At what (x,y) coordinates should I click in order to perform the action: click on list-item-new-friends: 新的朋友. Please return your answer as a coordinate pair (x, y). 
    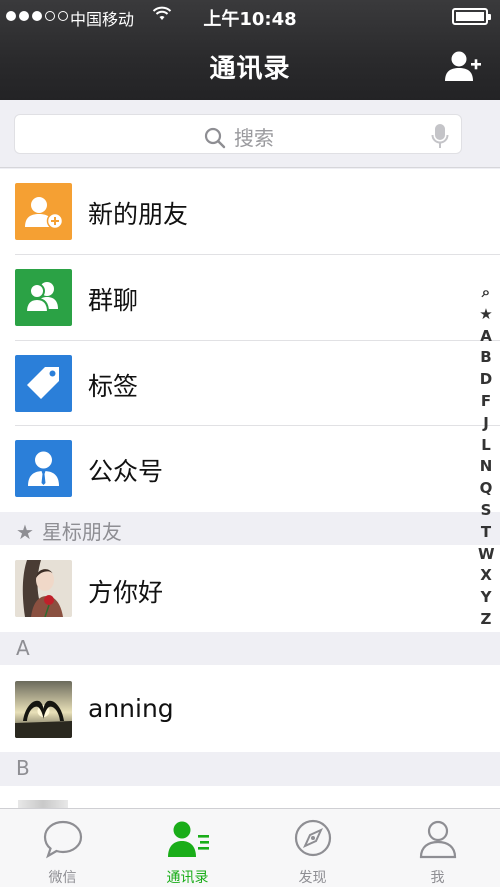
    Looking at the image, I should click on (250, 212).